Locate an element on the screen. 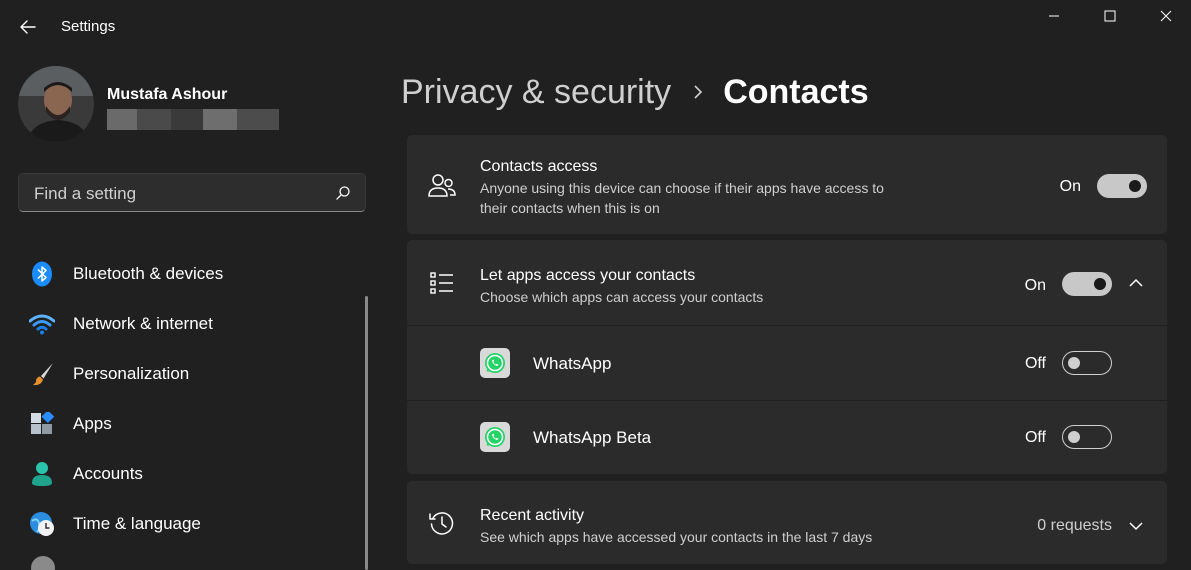 Image resolution: width=1191 pixels, height=570 pixels. window-title: Settings is located at coordinates (88, 26).